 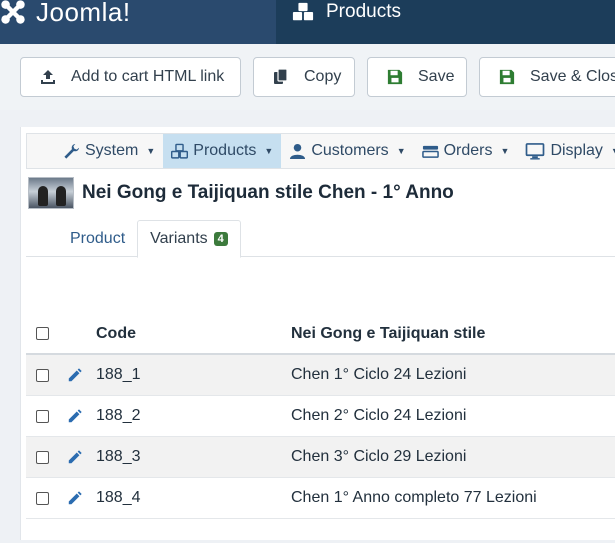 What do you see at coordinates (83, 13) in the screenshot?
I see `brand-name: Joomla!` at bounding box center [83, 13].